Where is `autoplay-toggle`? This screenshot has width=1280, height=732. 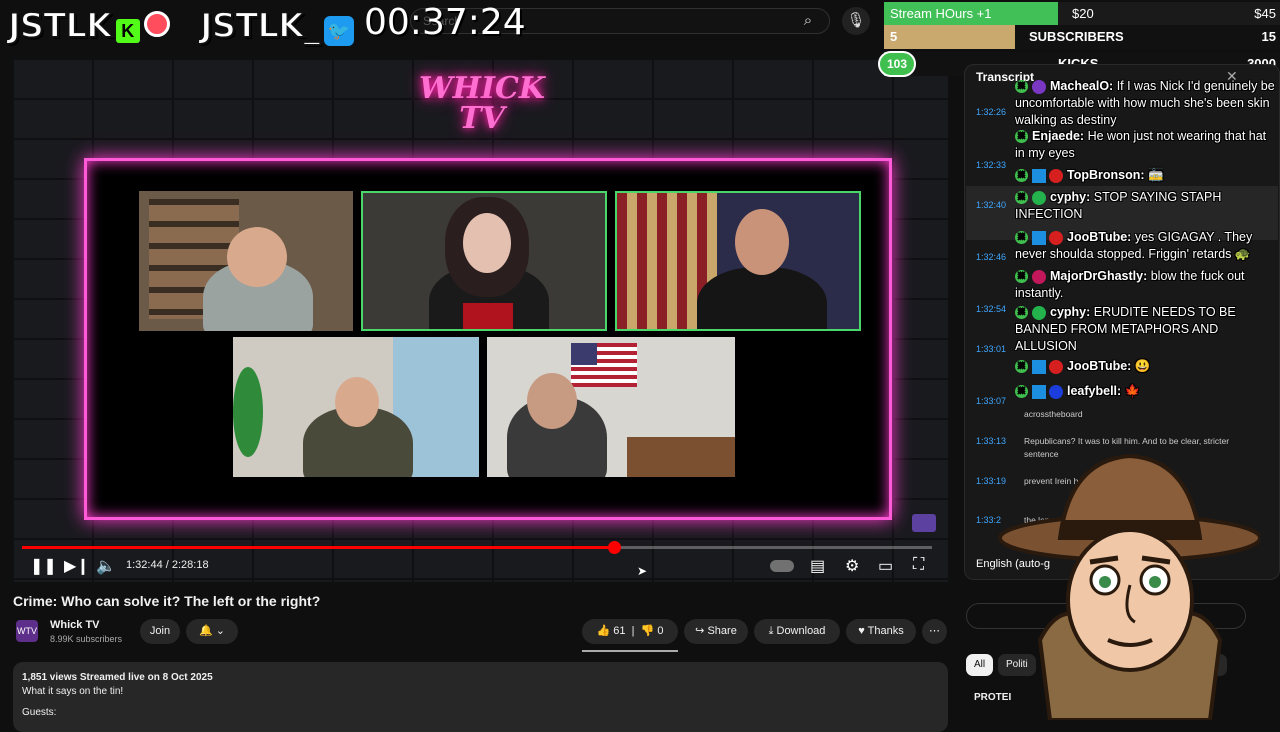 autoplay-toggle is located at coordinates (782, 566).